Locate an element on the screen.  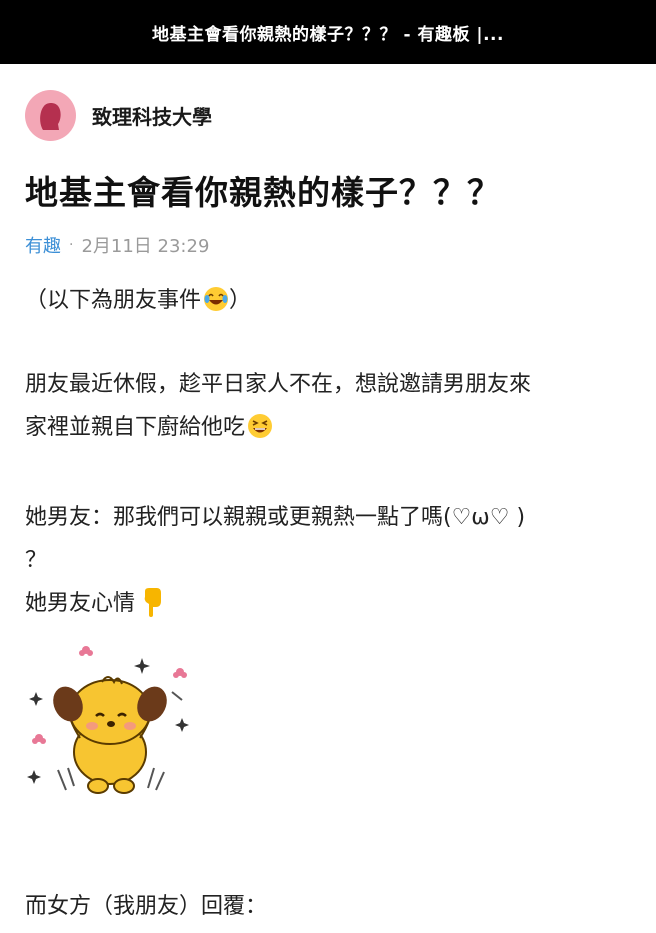
paragraph-line: 她男友：那我們可以親親或更親熱一點了嗎(♡ω♡ ) is located at coordinates (275, 517).